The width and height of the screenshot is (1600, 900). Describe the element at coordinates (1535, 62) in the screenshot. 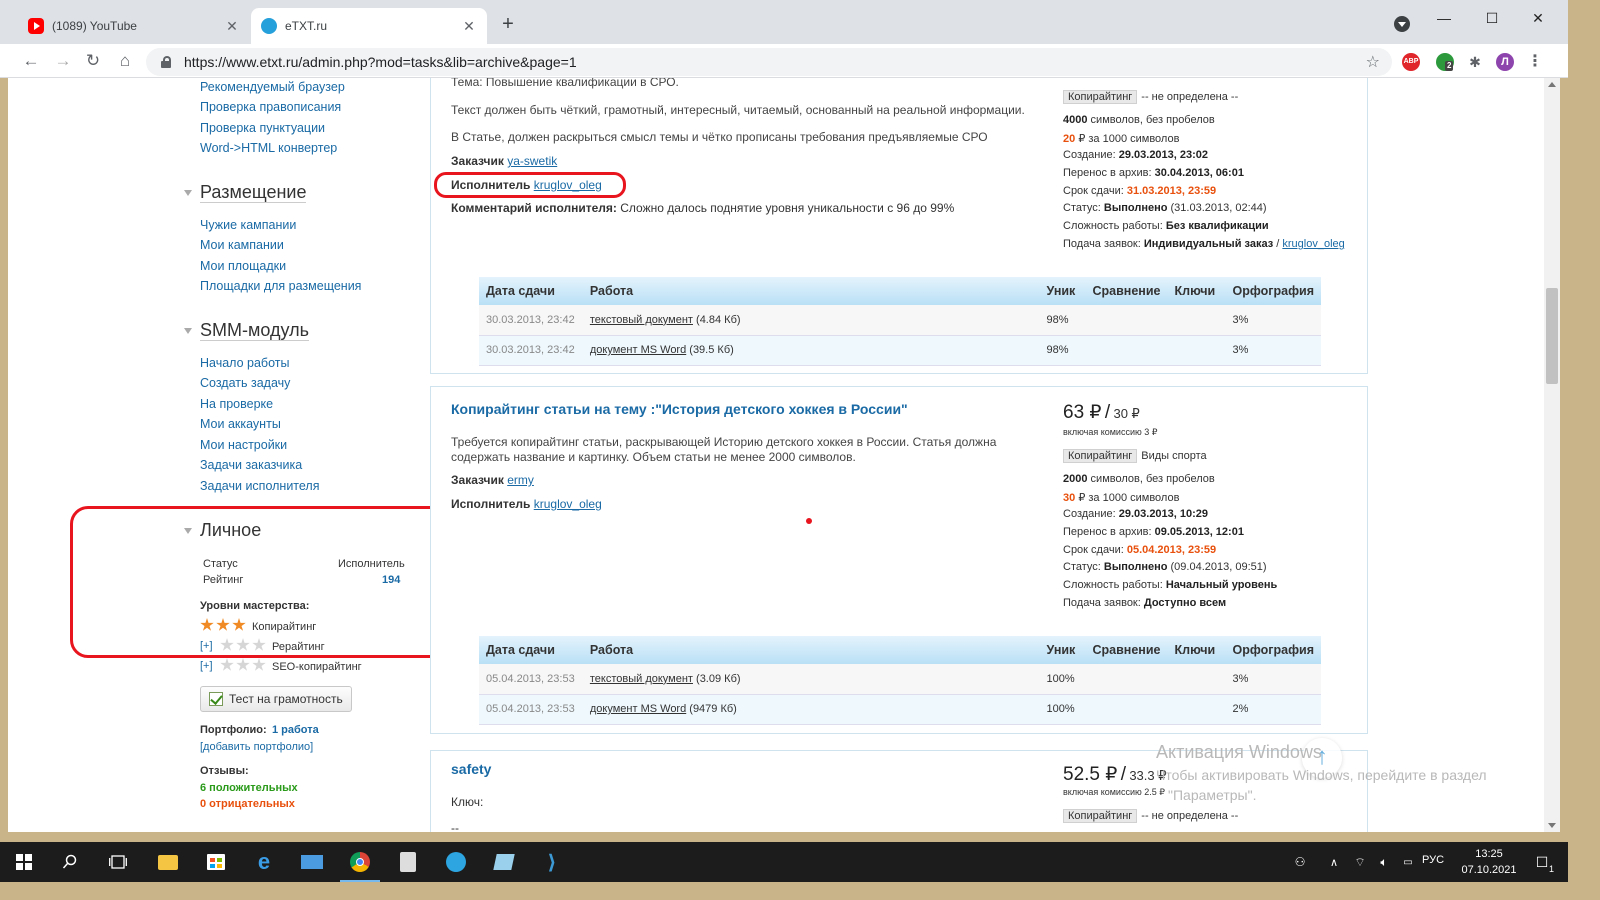

I see `menu-kebab-icon: ⋮` at that location.